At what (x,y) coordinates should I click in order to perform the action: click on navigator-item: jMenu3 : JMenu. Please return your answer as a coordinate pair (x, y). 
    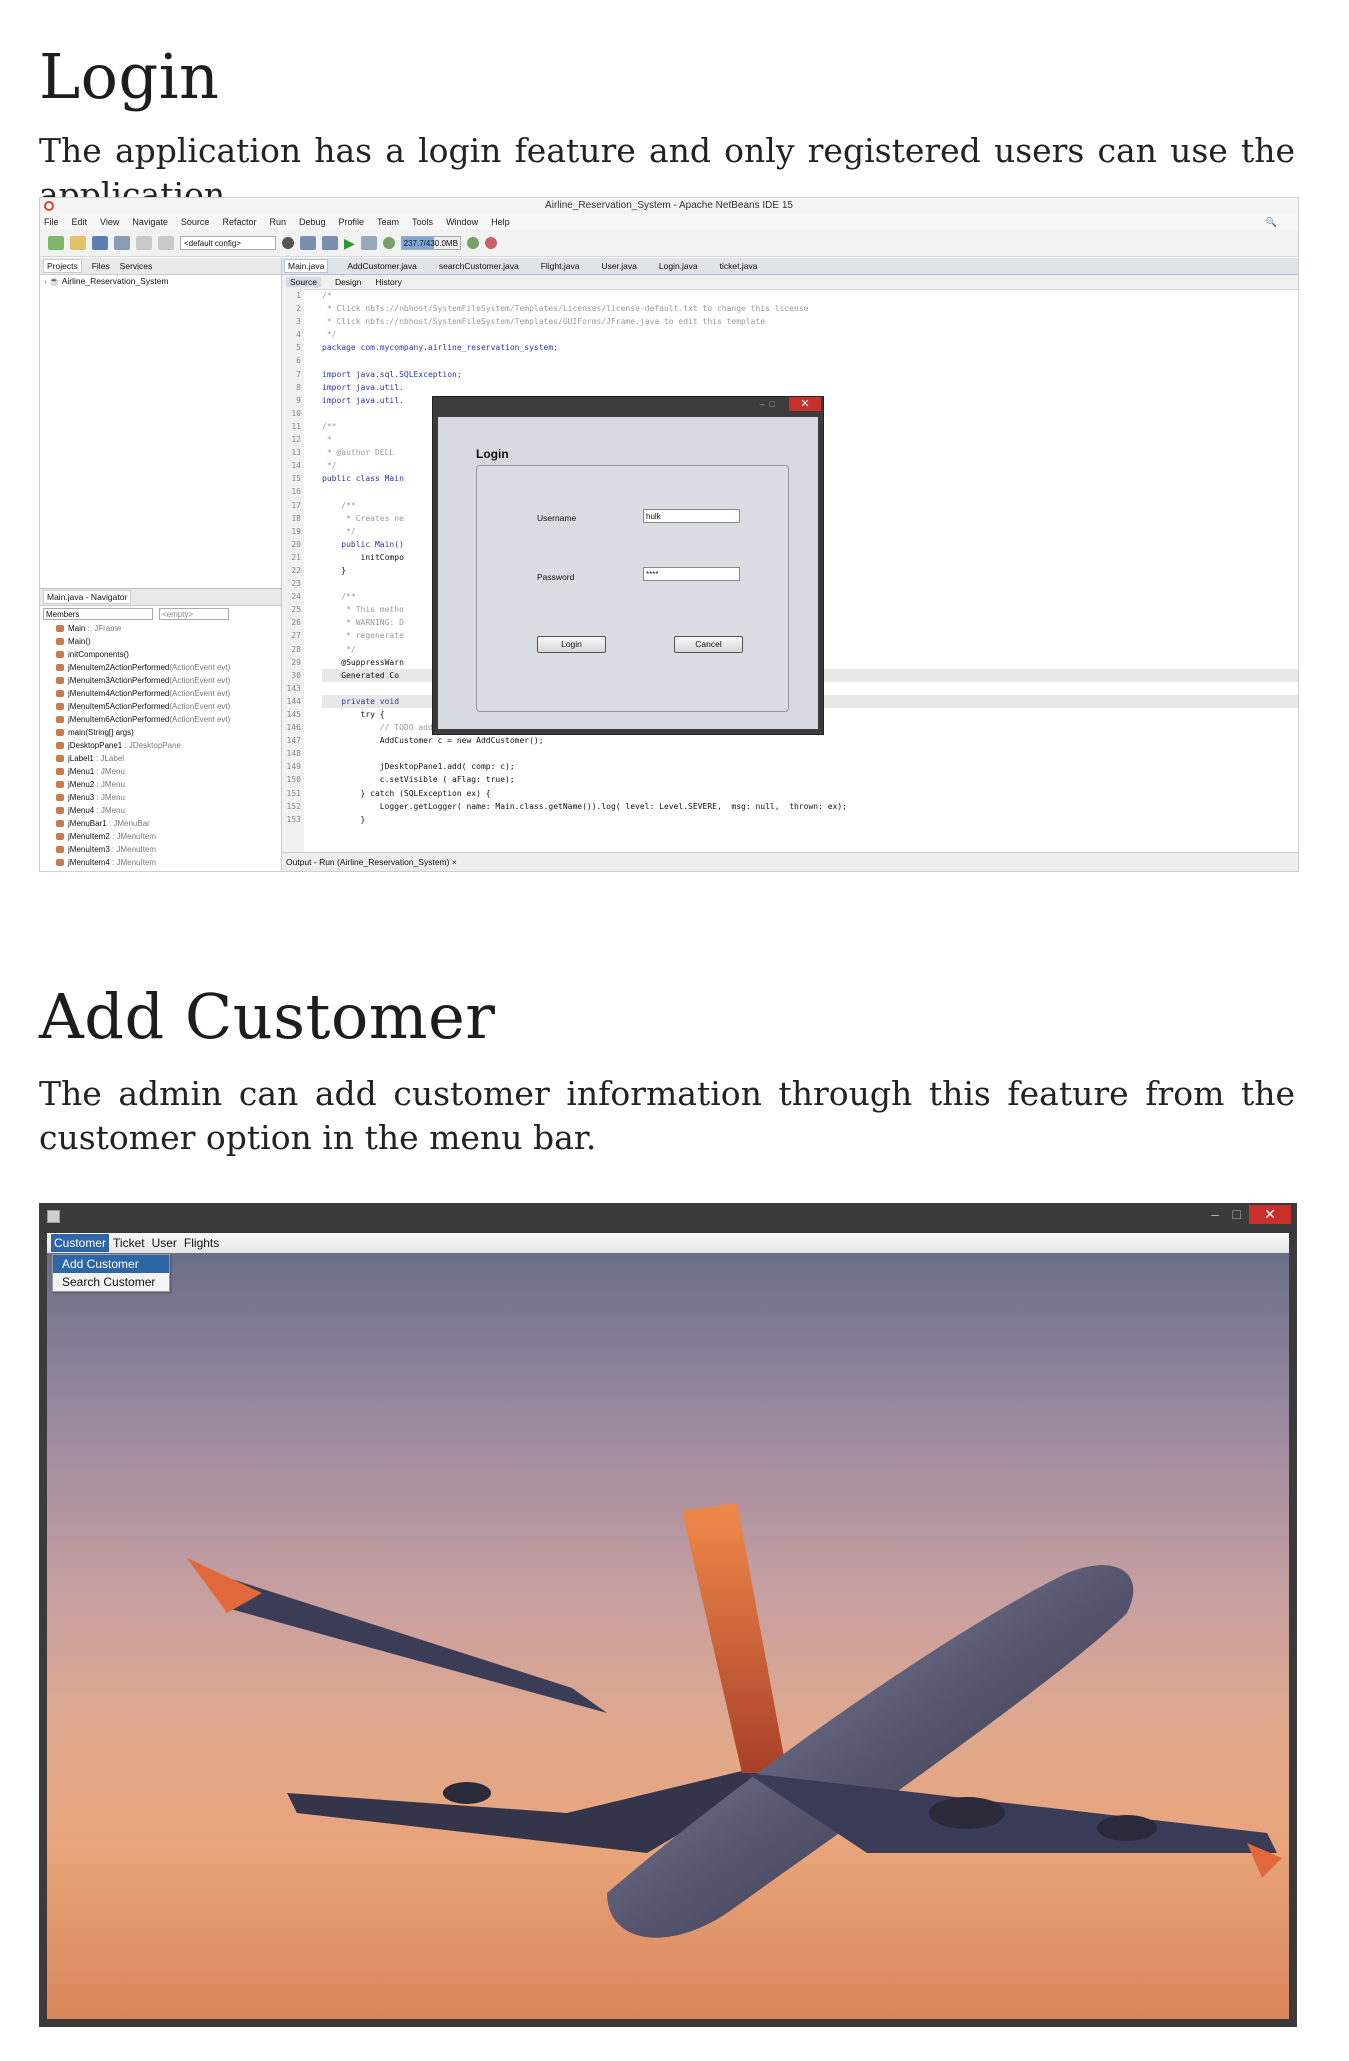
    Looking at the image, I should click on (160, 797).